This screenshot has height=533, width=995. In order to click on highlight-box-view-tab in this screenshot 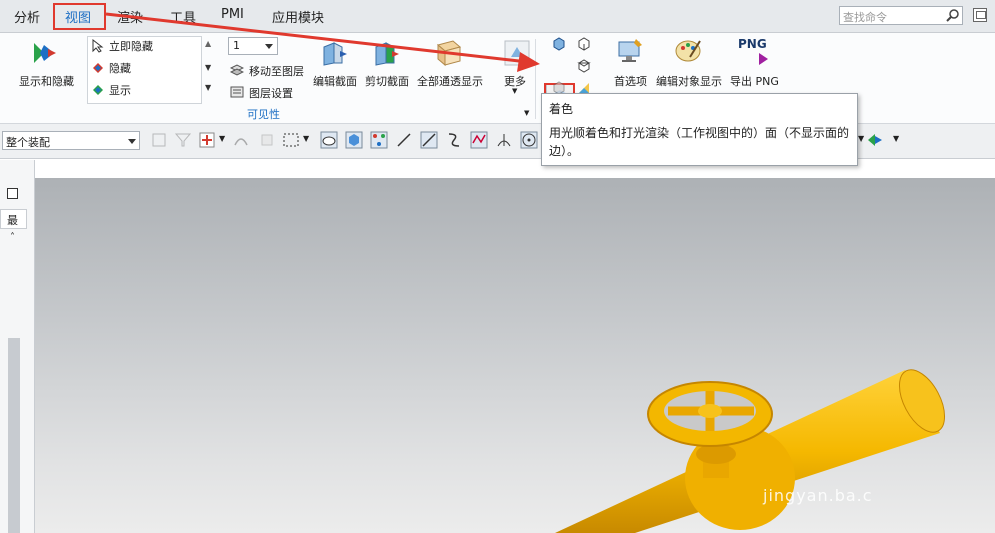, I will do `click(79, 16)`.